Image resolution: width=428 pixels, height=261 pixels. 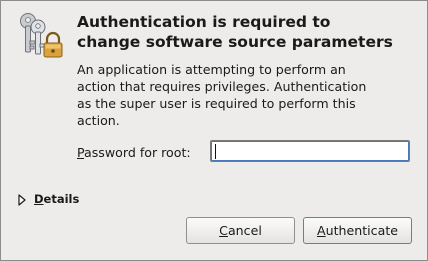 What do you see at coordinates (310, 151) in the screenshot?
I see `password-input` at bounding box center [310, 151].